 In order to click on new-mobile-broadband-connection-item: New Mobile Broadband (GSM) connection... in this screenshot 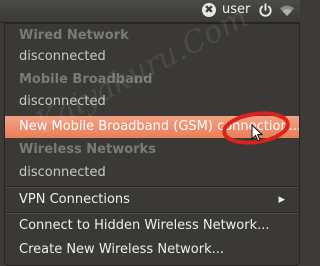, I will do `click(152, 127)`.